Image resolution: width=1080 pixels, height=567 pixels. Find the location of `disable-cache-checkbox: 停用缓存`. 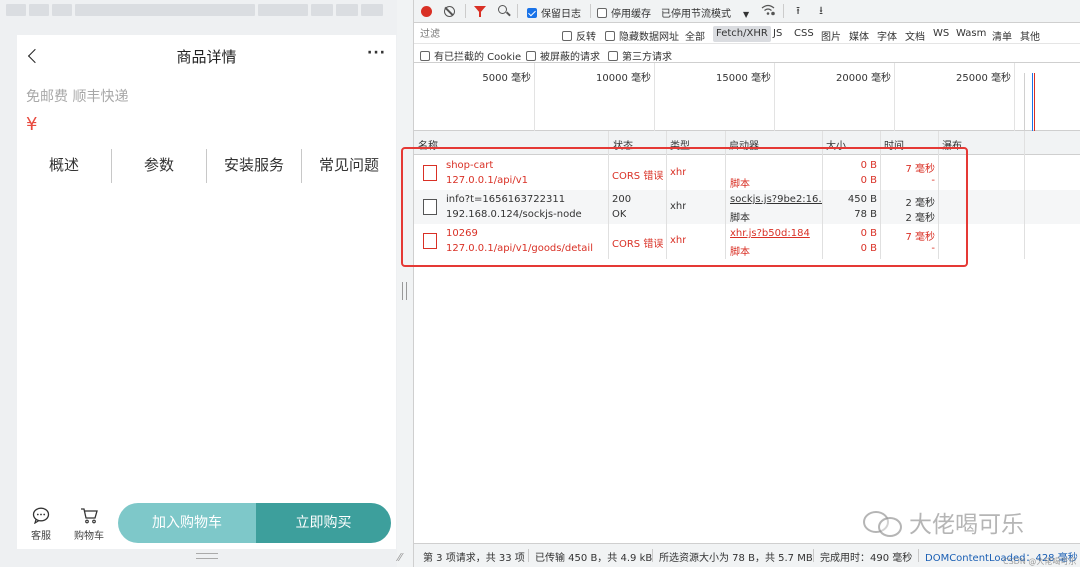

disable-cache-checkbox: 停用缓存 is located at coordinates (624, 12).